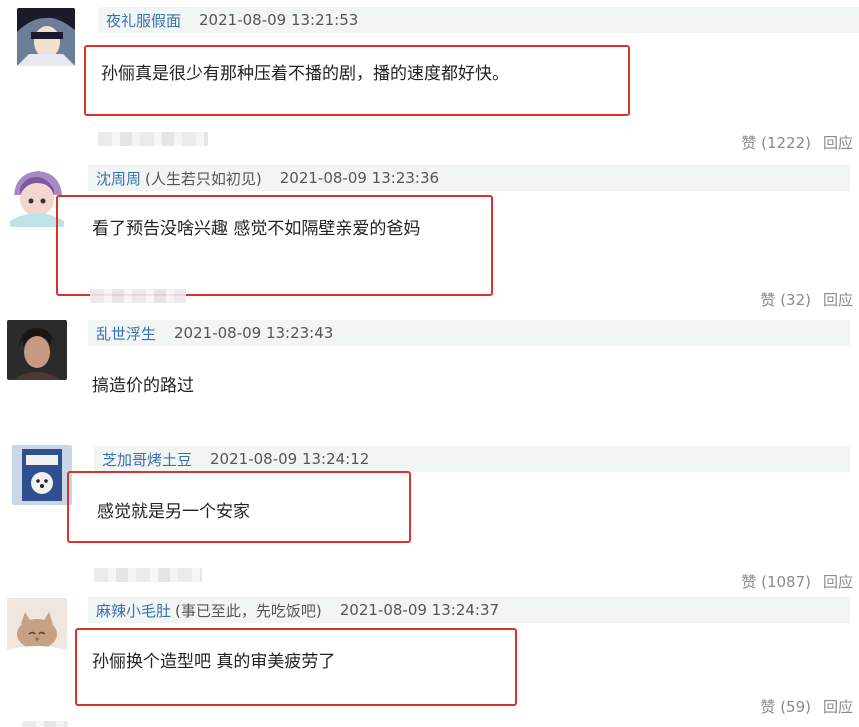  What do you see at coordinates (419, 610) in the screenshot?
I see `comment-time: 2021-08-09 13:24:37` at bounding box center [419, 610].